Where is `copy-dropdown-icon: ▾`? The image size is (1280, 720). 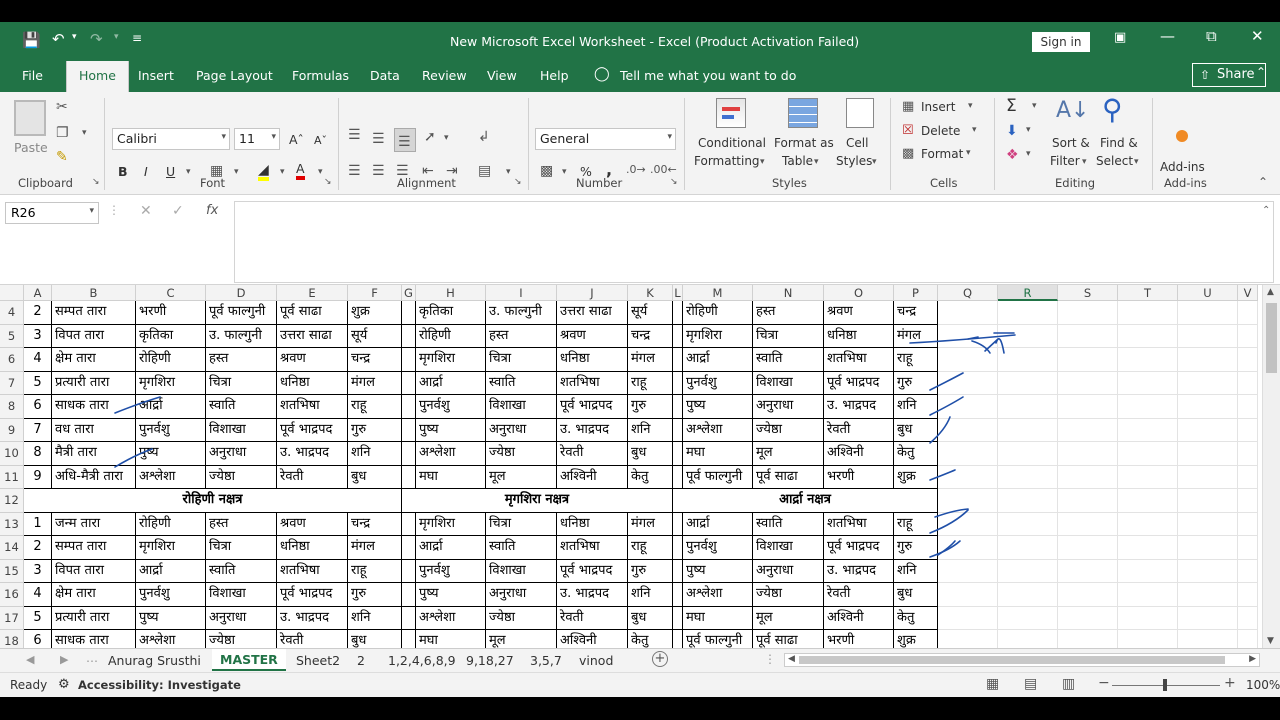 copy-dropdown-icon: ▾ is located at coordinates (84, 133).